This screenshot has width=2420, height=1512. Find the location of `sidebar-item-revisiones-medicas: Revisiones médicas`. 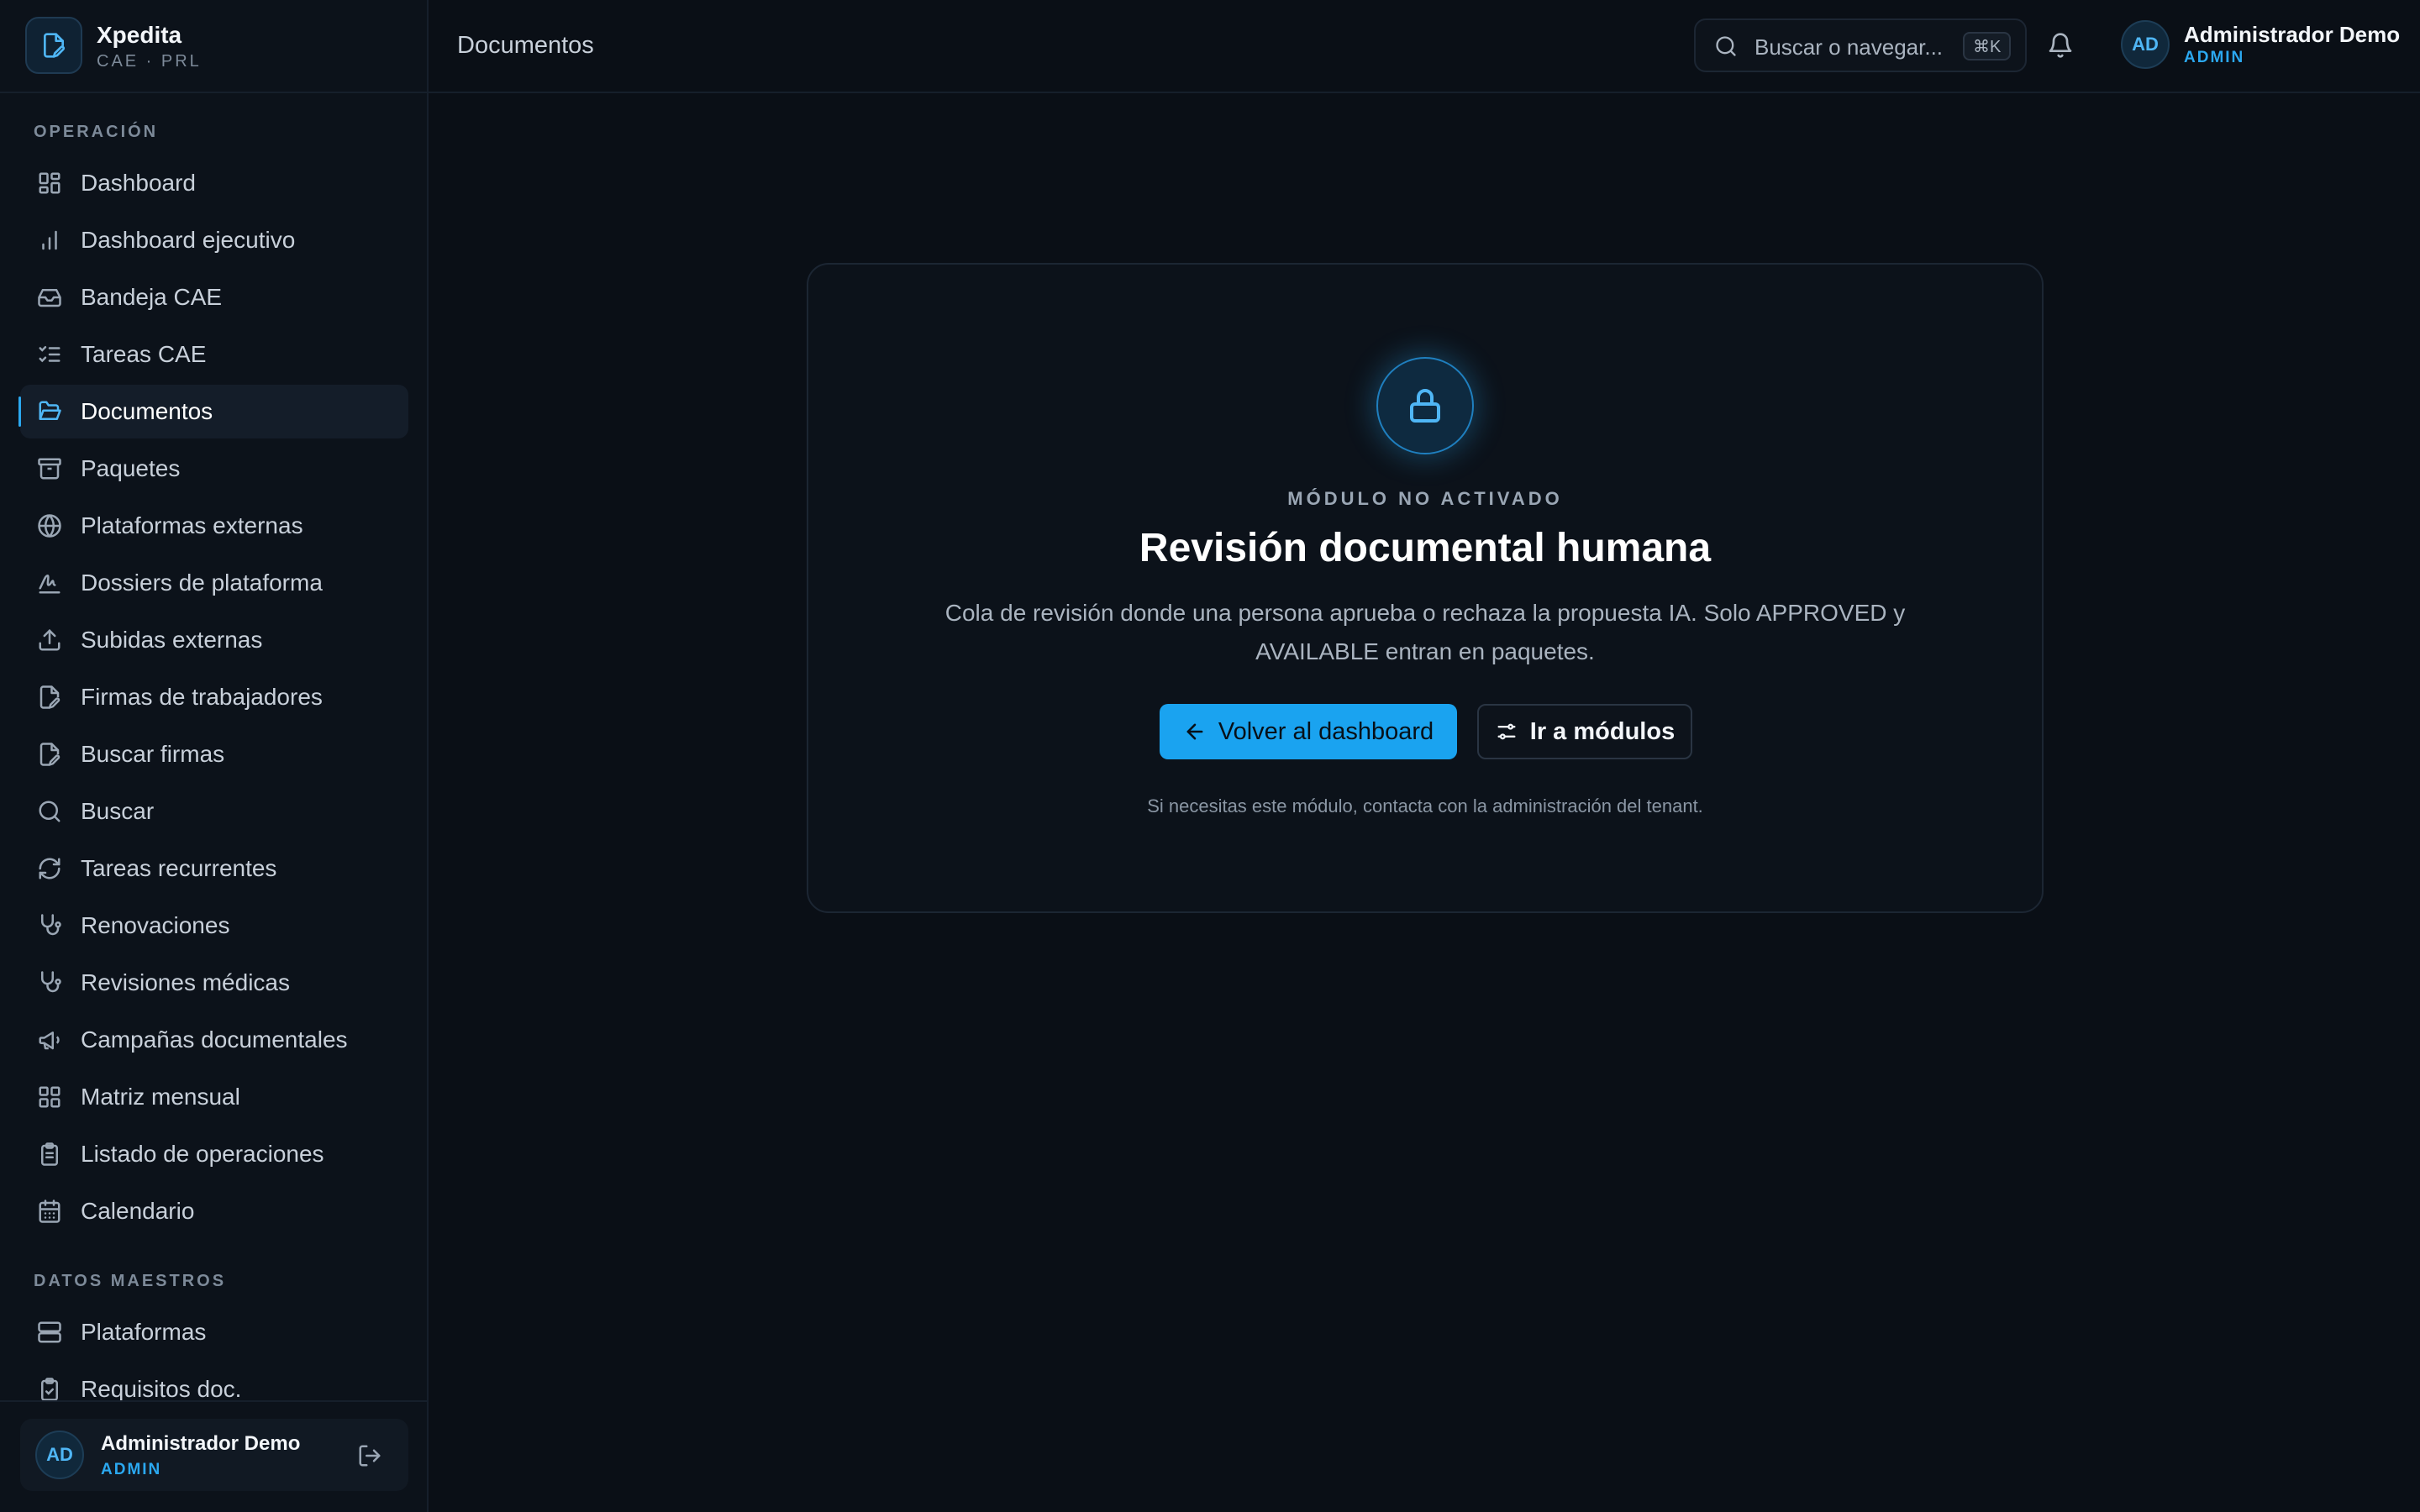

sidebar-item-revisiones-medicas: Revisiones médicas is located at coordinates (214, 983).